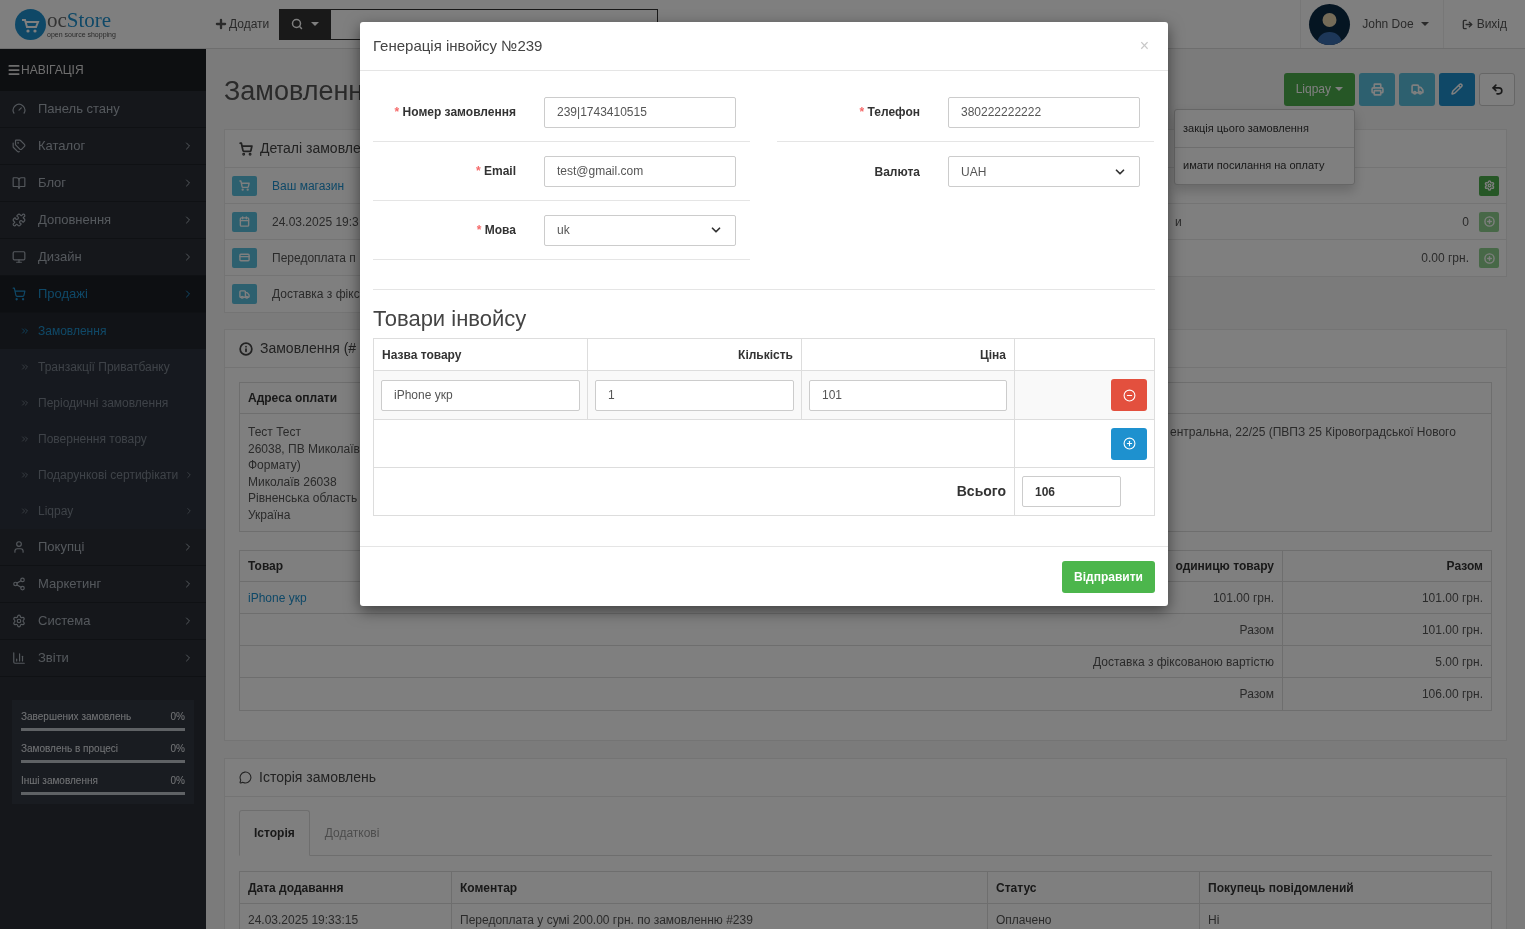 The height and width of the screenshot is (929, 1525). What do you see at coordinates (454, 112) in the screenshot?
I see `field-label: * Номер замовлення` at bounding box center [454, 112].